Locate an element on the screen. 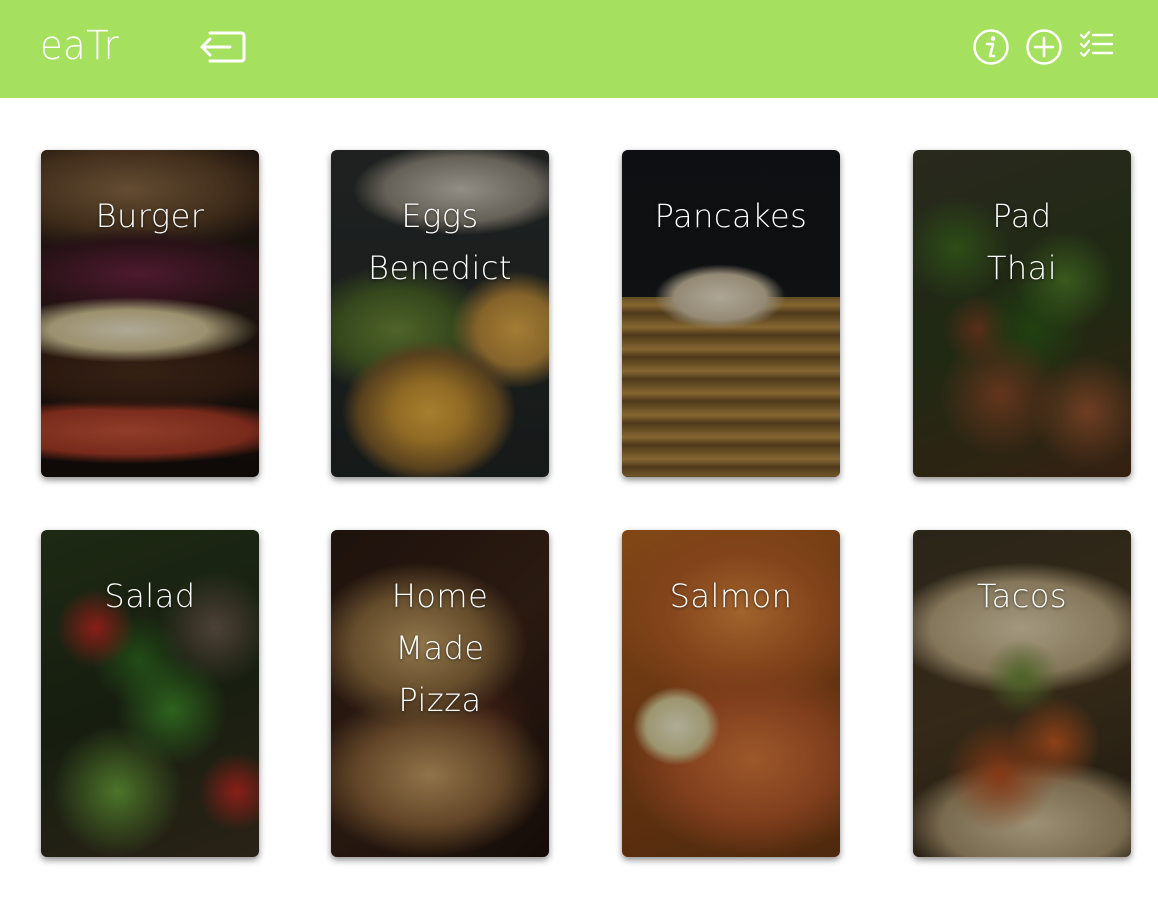  app-logo: eaTr is located at coordinates (80, 46).